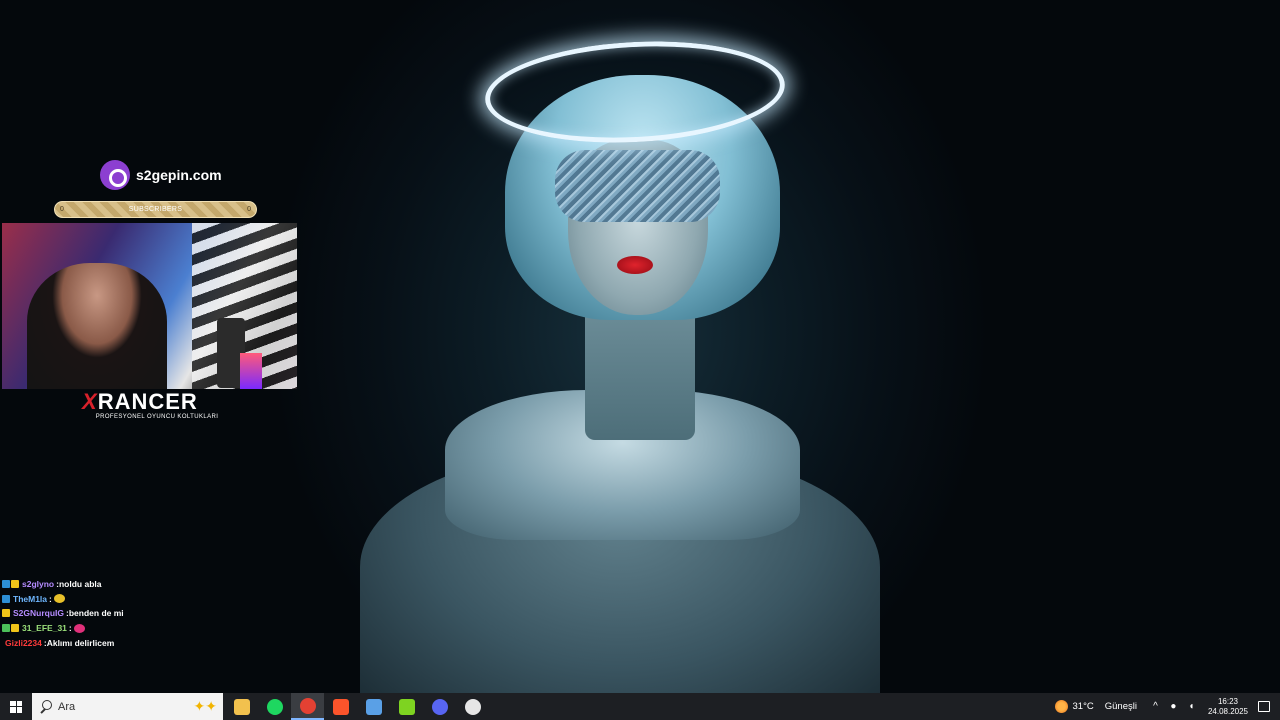 This screenshot has width=1280, height=720. Describe the element at coordinates (140, 401) in the screenshot. I see `xrancer-title: XRANCER` at that location.